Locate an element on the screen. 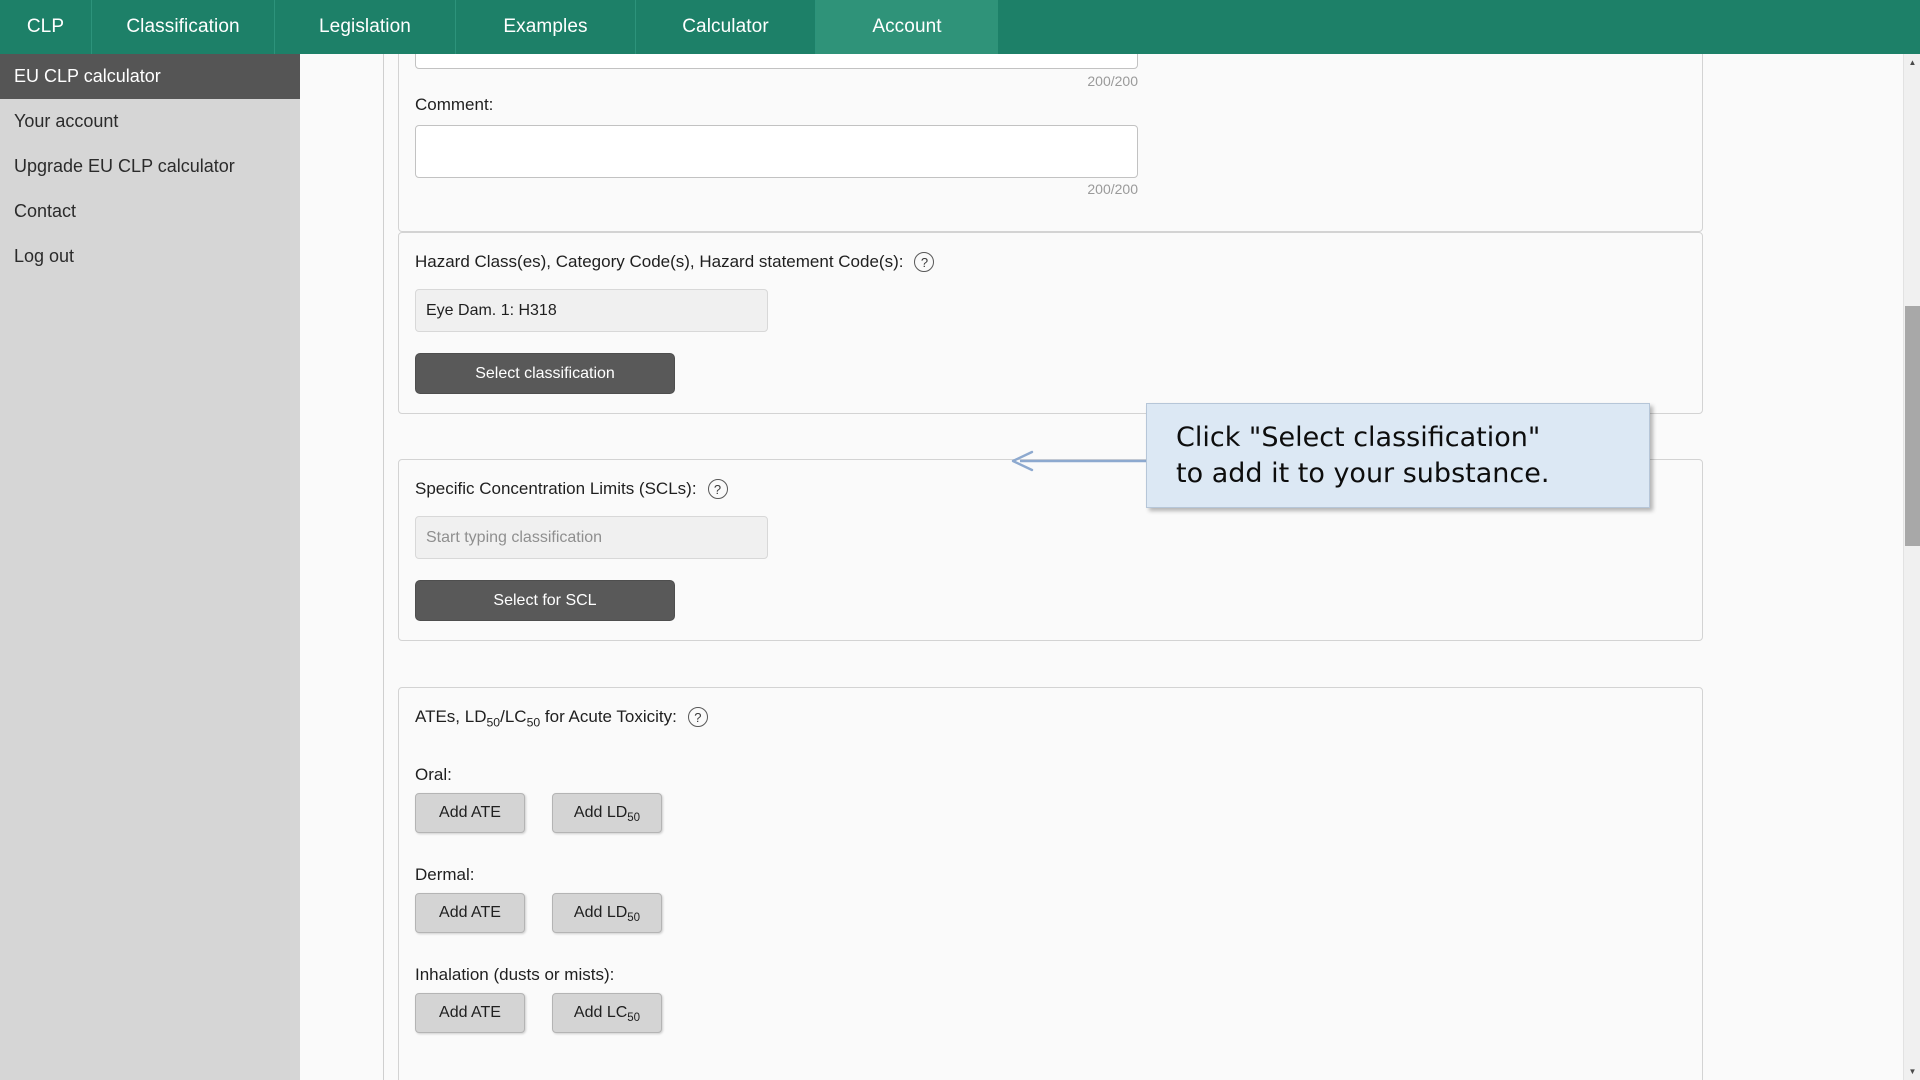  add-ate-button-dermal: Add ATE is located at coordinates (470, 913).